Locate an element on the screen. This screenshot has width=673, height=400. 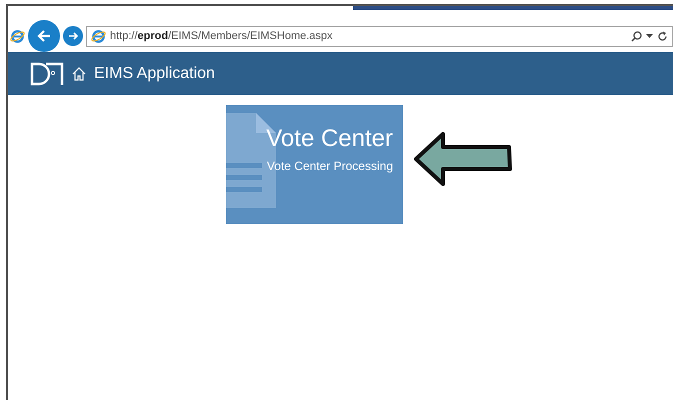
search-icon is located at coordinates (636, 36).